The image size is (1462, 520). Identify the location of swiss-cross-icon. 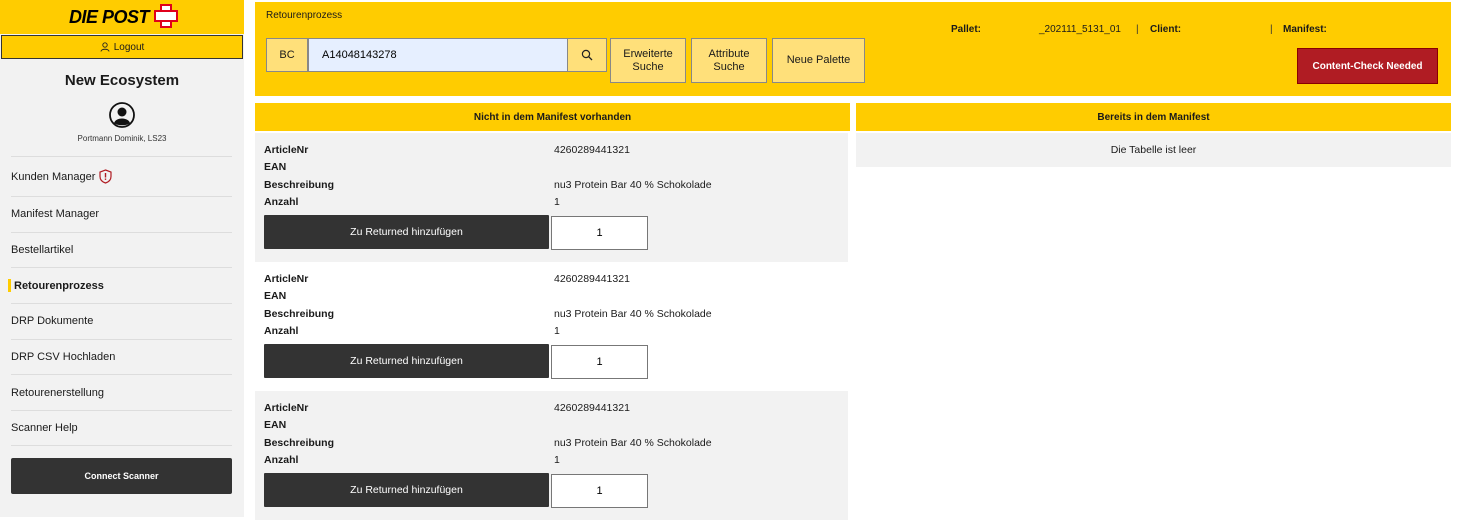
(165, 15).